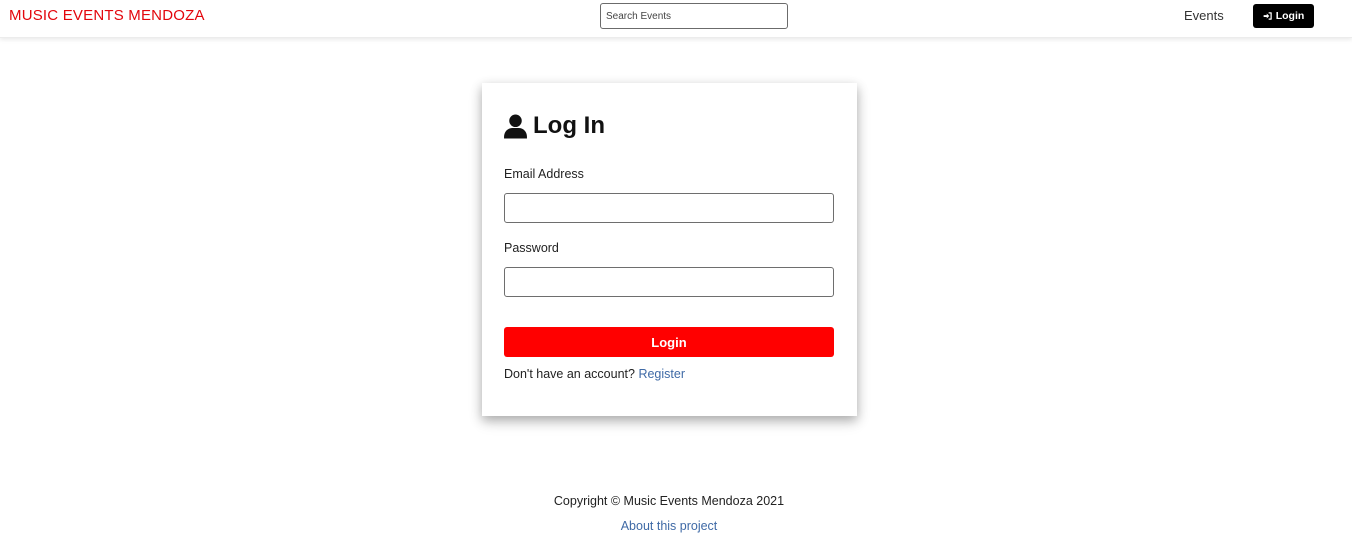 This screenshot has height=559, width=1352. What do you see at coordinates (107, 15) in the screenshot?
I see `brand-logo-link: MUSIC EVENTS MENDOZA` at bounding box center [107, 15].